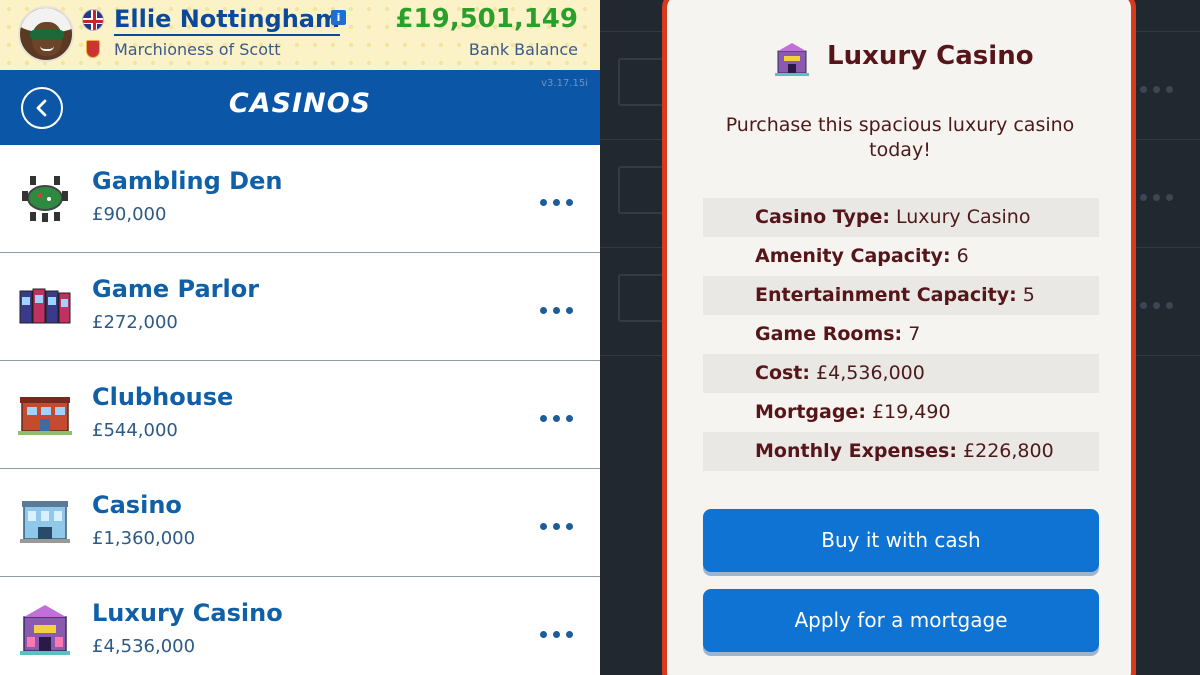 Image resolution: width=1200 pixels, height=675 pixels. Describe the element at coordinates (523, 49) in the screenshot. I see `bank-balance-label: Bank Balance` at that location.